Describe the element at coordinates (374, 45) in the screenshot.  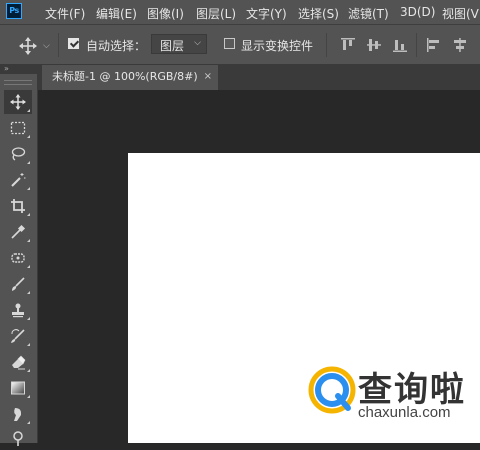
I see `align-vertical-center-icon` at that location.